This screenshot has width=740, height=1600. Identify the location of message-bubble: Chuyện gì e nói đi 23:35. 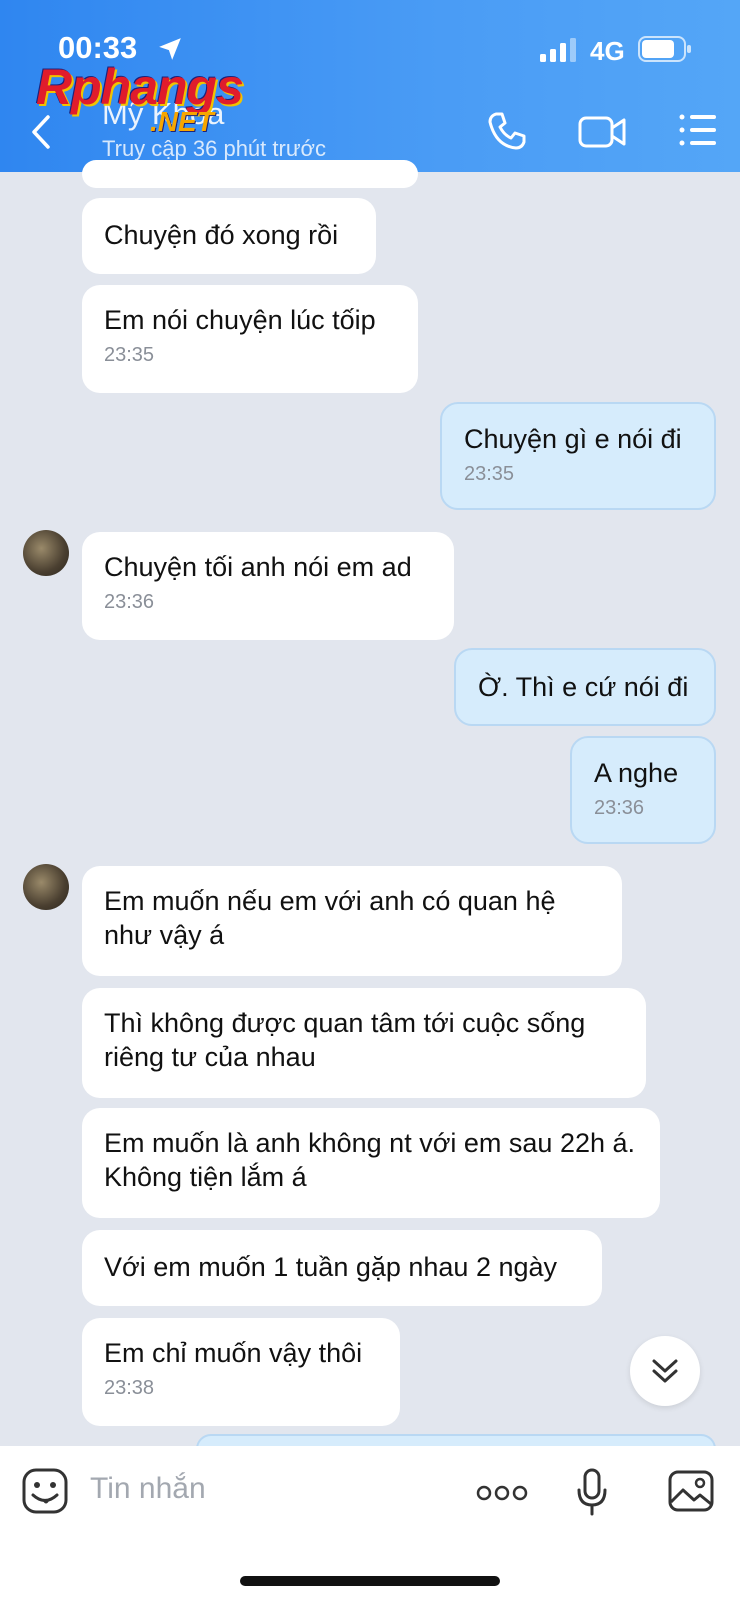
(578, 456).